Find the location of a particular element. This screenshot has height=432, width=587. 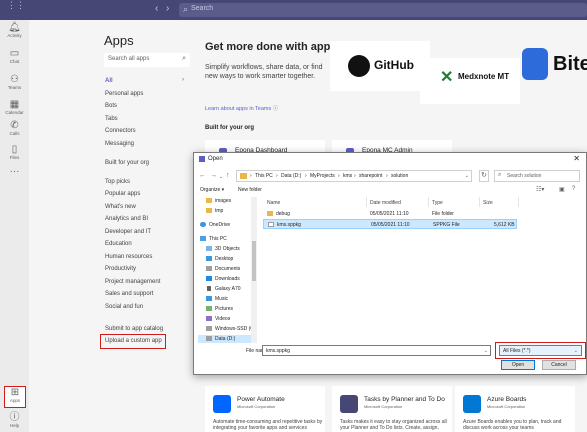

github-card: GitHub is located at coordinates (380, 66).